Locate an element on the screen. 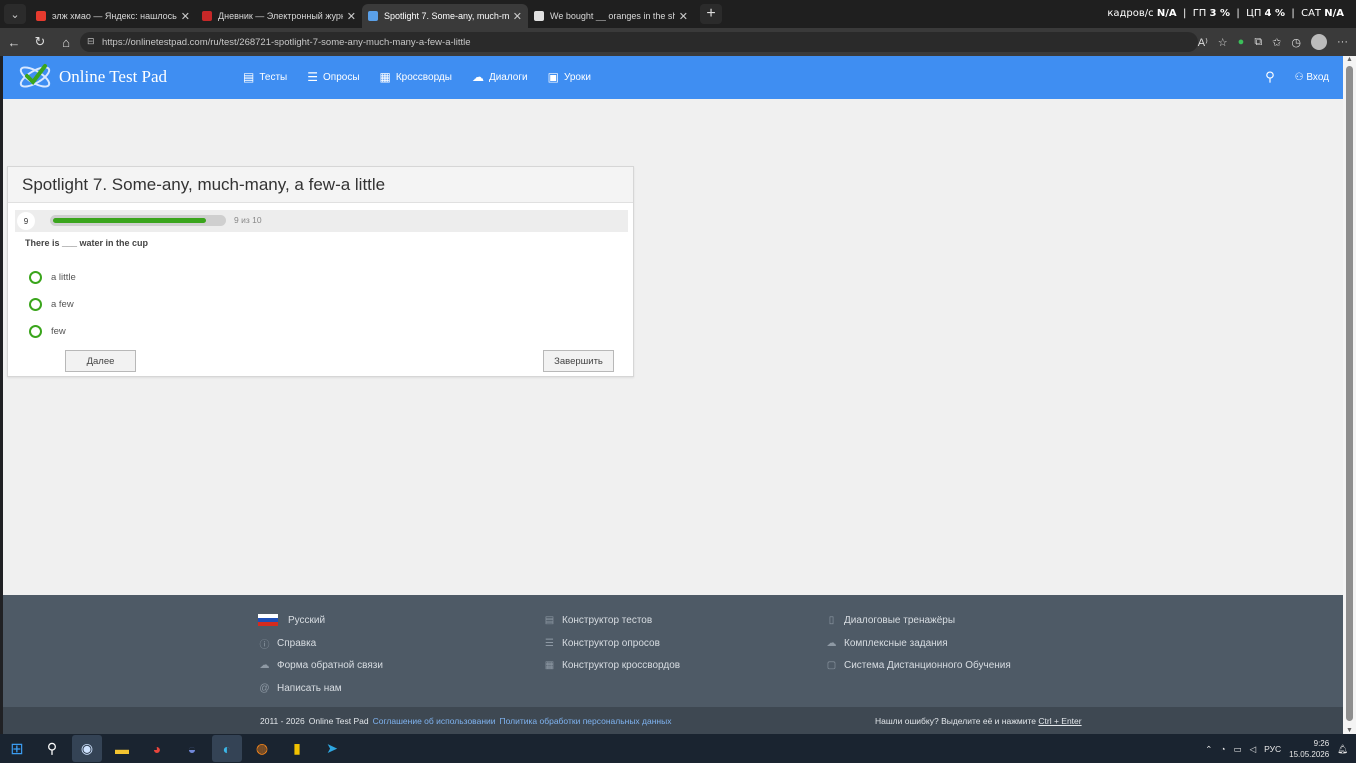 This screenshot has width=1356, height=763. footer-link-trainers: ▯ Диалоговые тренажёры is located at coordinates (918, 620).